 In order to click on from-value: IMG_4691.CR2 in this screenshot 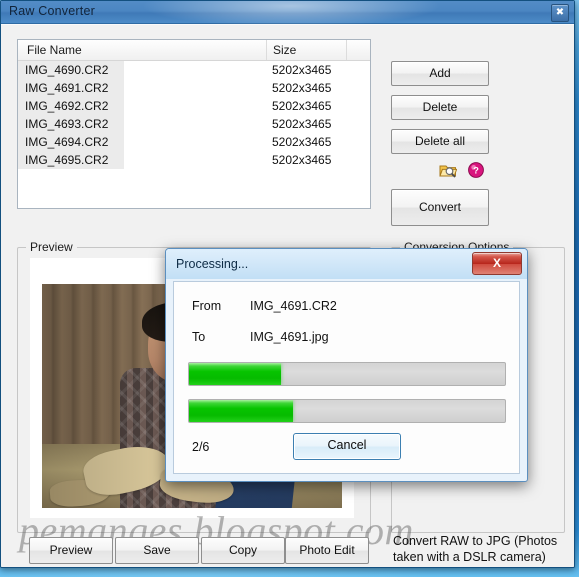, I will do `click(293, 306)`.